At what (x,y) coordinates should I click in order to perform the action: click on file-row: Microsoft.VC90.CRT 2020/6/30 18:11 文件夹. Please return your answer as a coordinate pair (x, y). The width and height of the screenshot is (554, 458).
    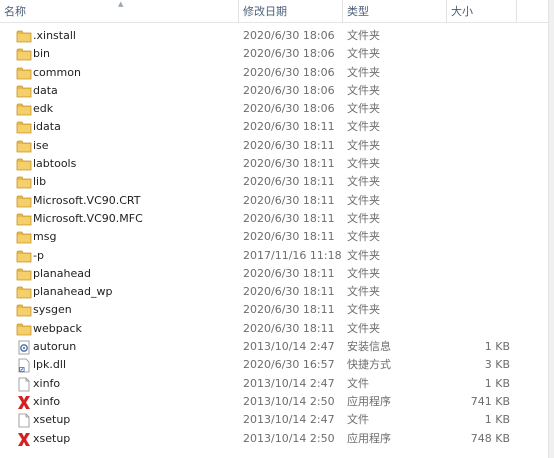
    Looking at the image, I should click on (277, 201).